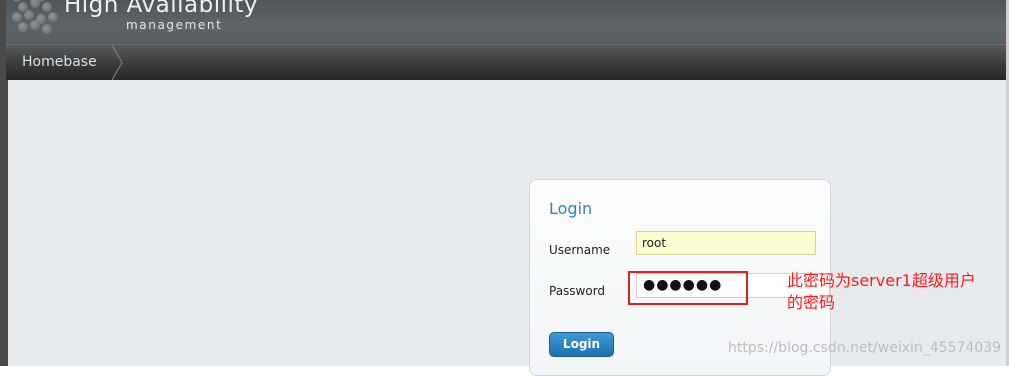  Describe the element at coordinates (507, 62) in the screenshot. I see `breadcrumb: Homebase` at that location.